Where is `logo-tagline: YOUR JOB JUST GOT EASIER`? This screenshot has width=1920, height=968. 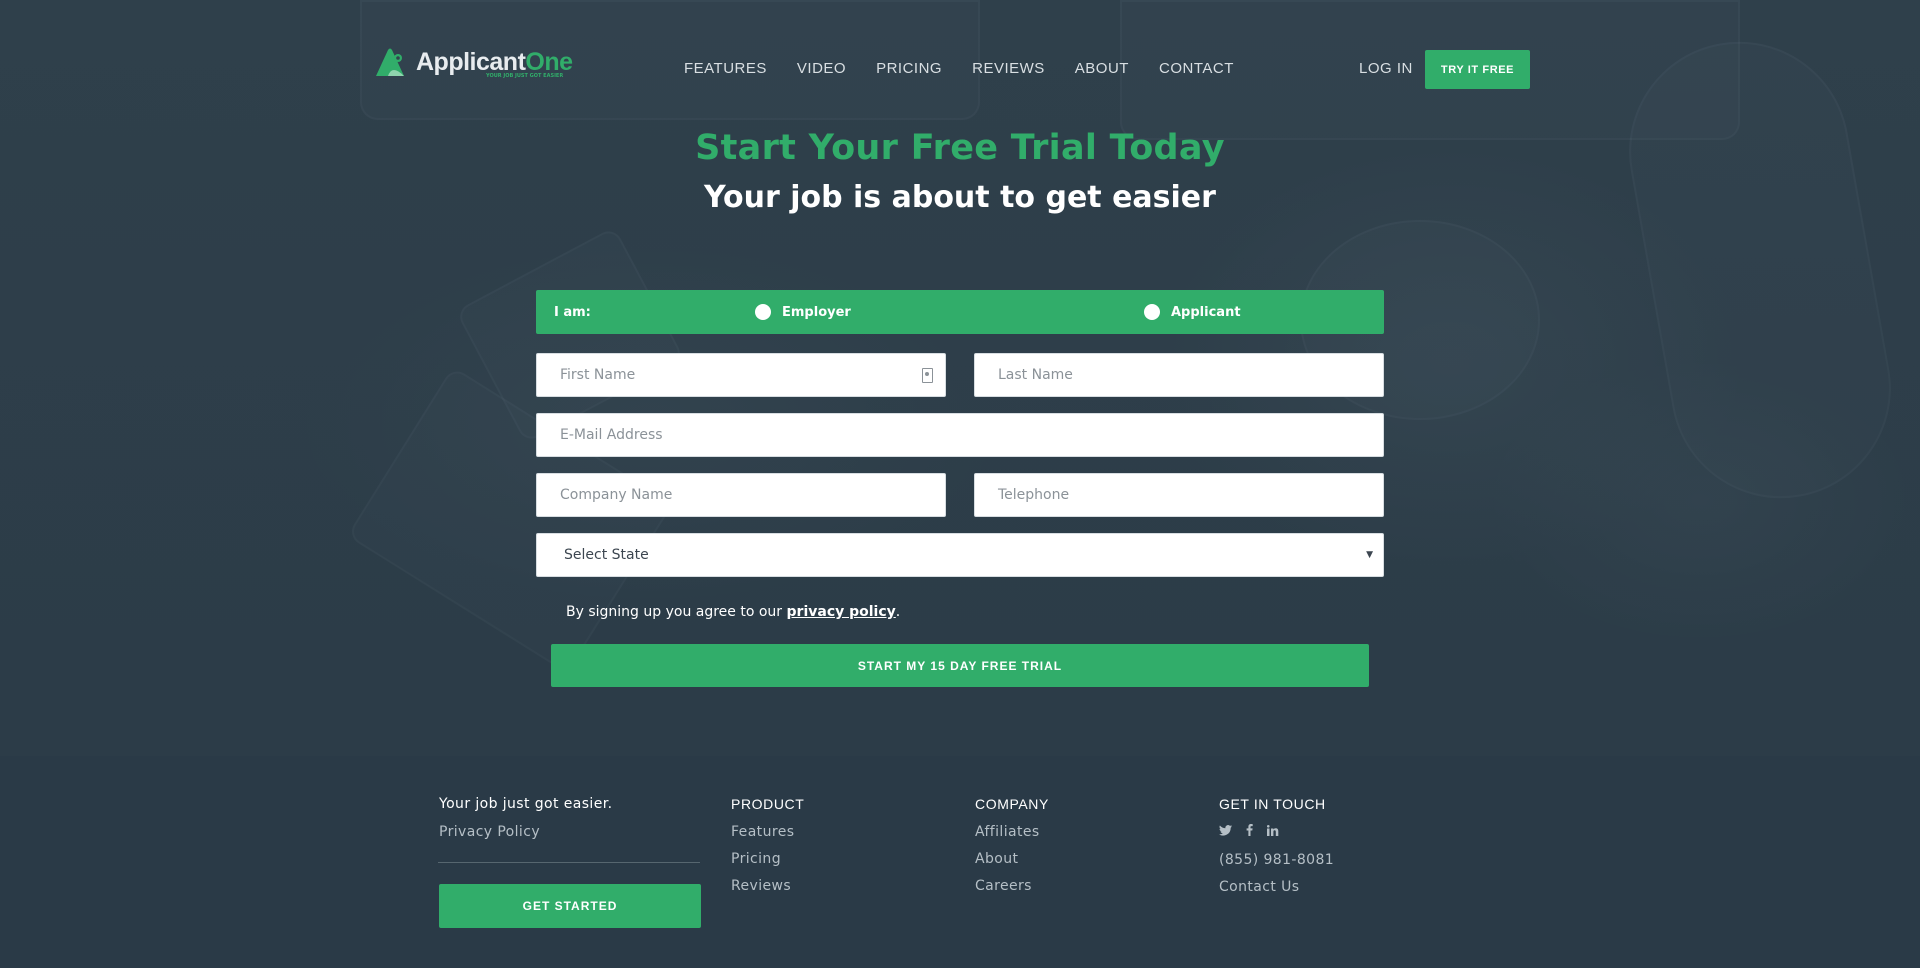
logo-tagline: YOUR JOB JUST GOT EASIER is located at coordinates (525, 76).